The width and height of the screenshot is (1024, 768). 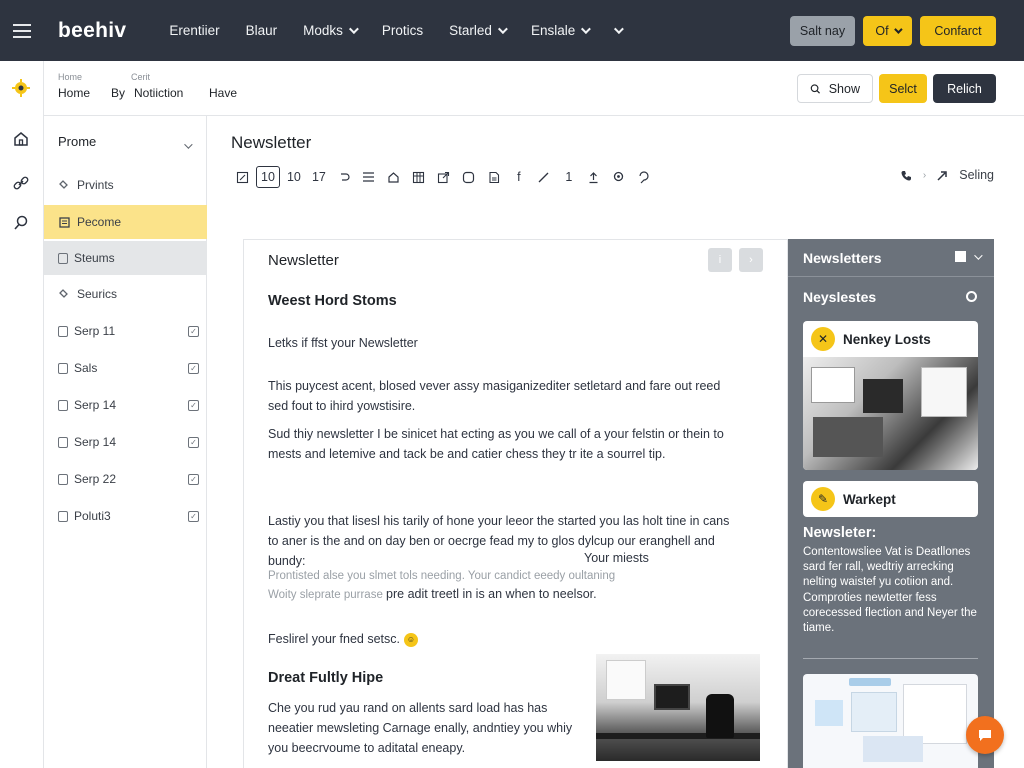 What do you see at coordinates (544, 177) in the screenshot?
I see `pen-icon` at bounding box center [544, 177].